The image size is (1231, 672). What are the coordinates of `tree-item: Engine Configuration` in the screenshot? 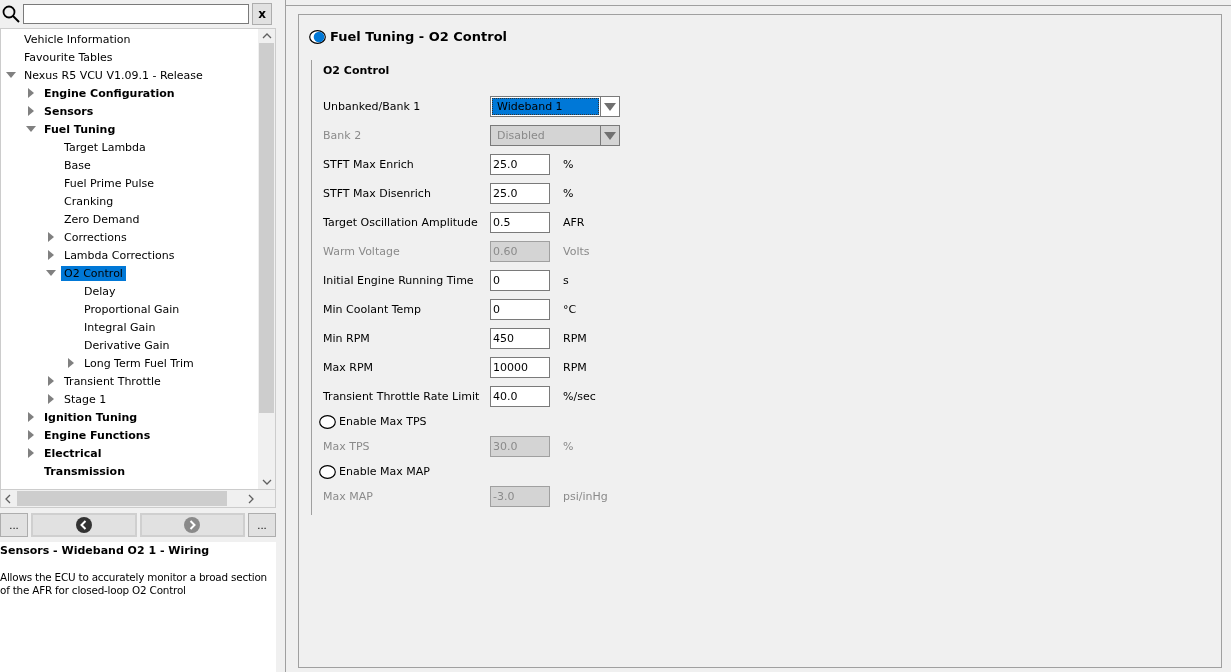 It's located at (109, 93).